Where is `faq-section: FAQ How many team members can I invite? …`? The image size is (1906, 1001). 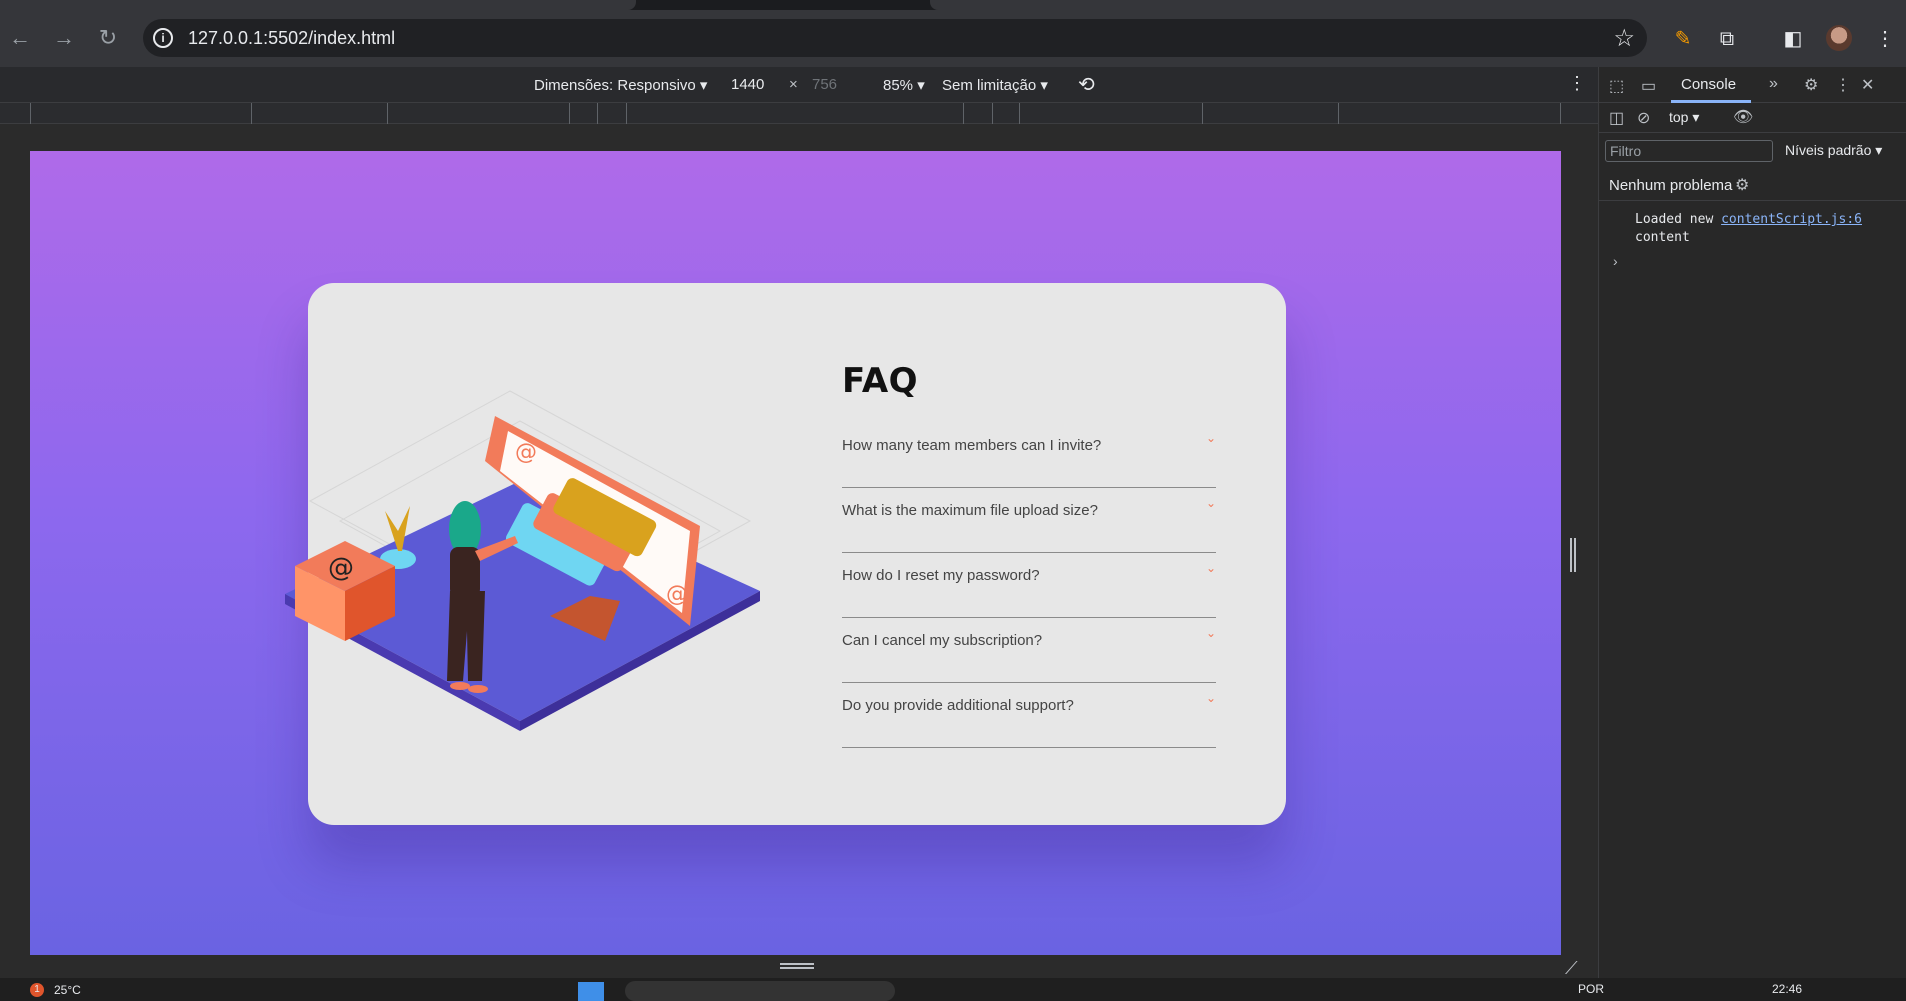
faq-section: FAQ How many team members can I invite? … is located at coordinates (1029, 554).